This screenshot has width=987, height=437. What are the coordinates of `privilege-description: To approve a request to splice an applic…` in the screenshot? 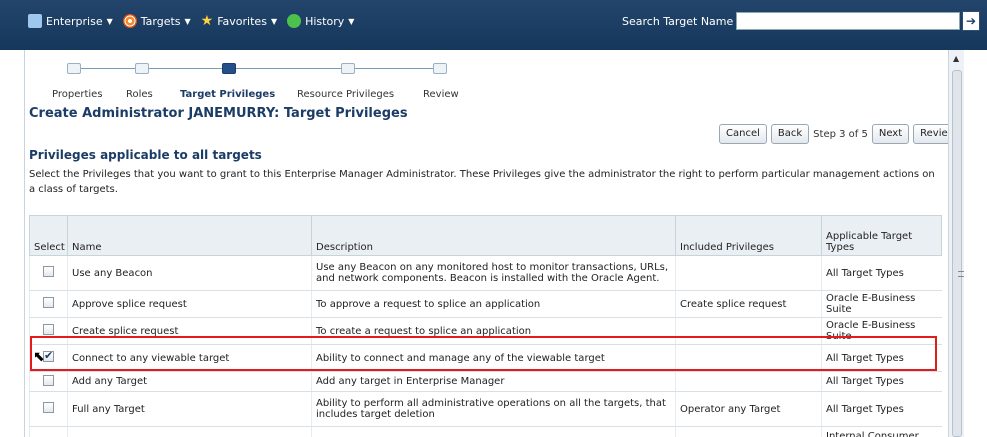 It's located at (493, 304).